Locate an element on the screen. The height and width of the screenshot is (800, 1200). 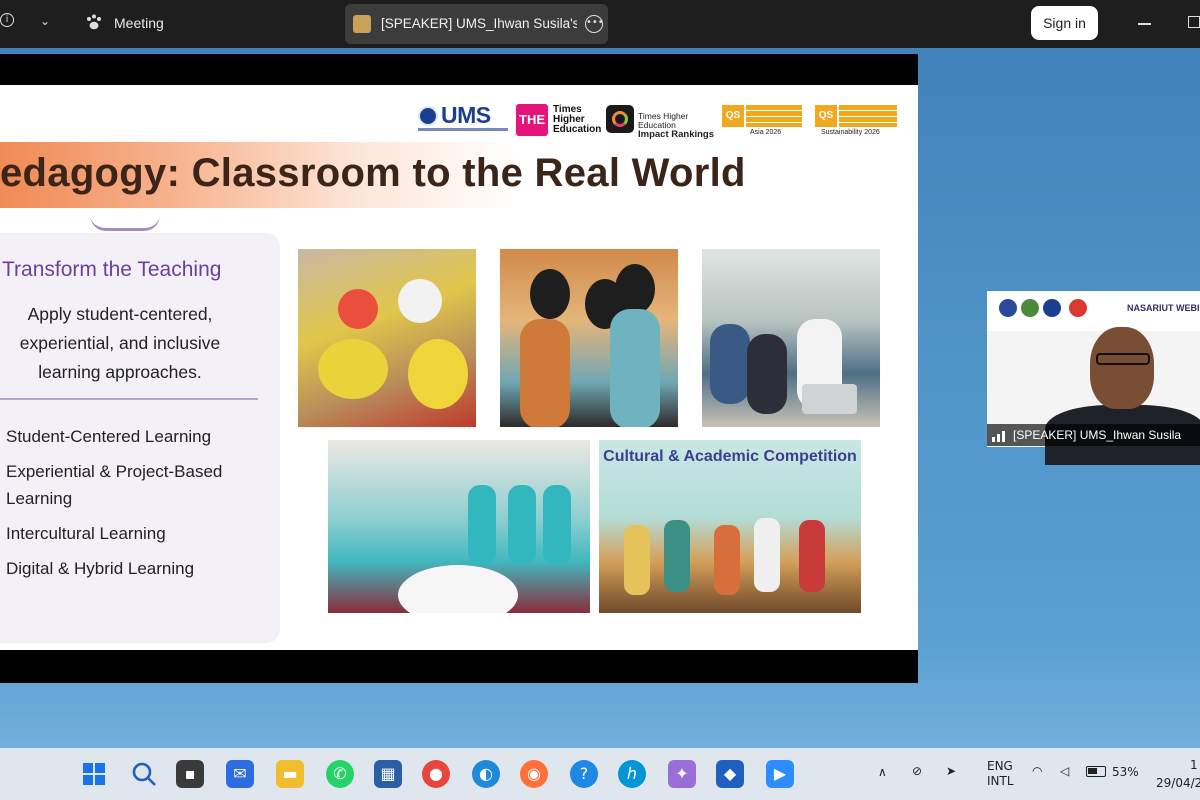
chevron-up-icon: ∧ is located at coordinates (882, 772).